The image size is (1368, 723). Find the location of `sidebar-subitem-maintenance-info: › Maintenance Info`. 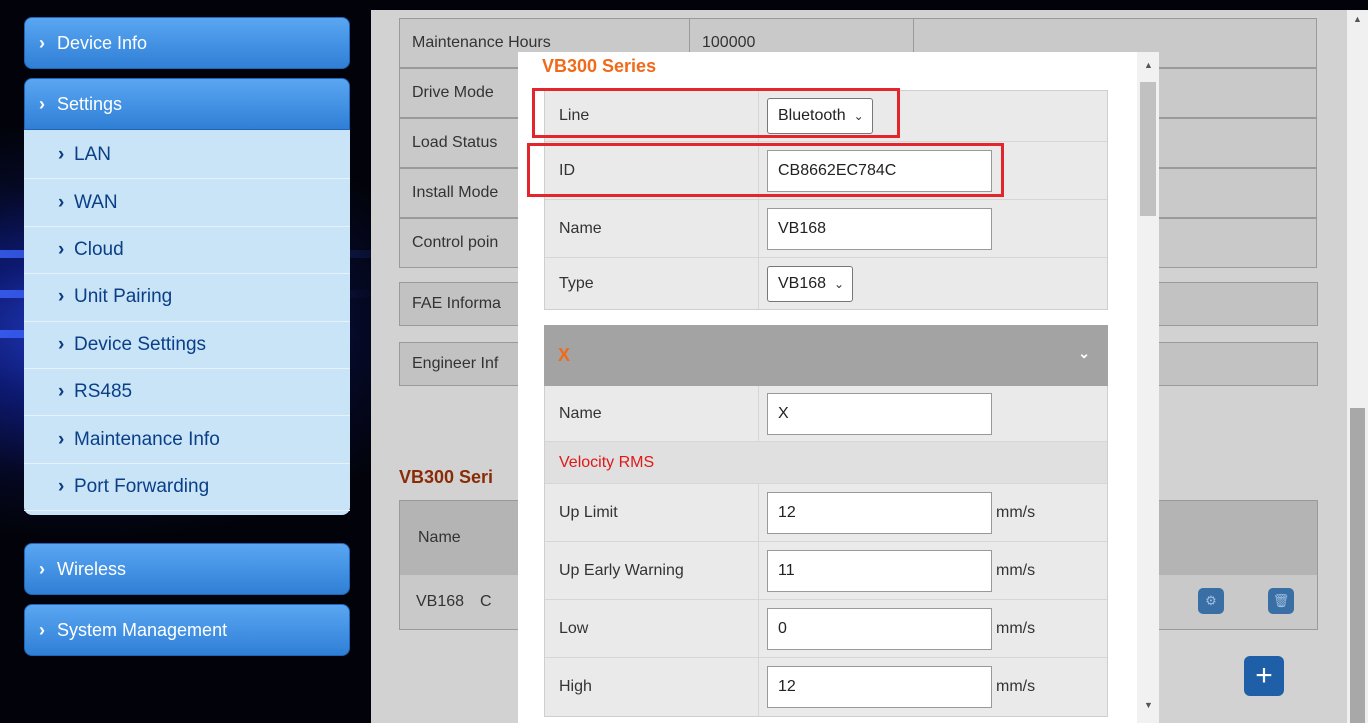

sidebar-subitem-maintenance-info: › Maintenance Info is located at coordinates (187, 440).